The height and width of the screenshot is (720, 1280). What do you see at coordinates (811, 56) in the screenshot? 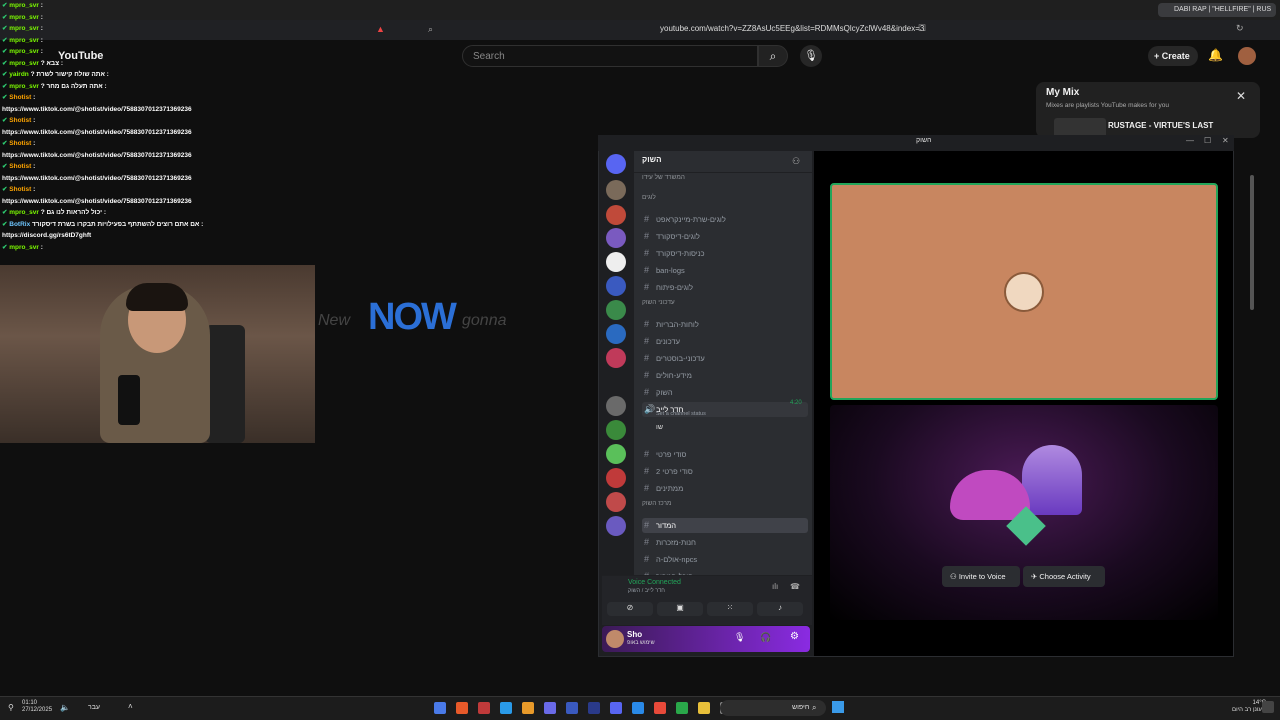
I see `mic-button: 🎙` at bounding box center [811, 56].